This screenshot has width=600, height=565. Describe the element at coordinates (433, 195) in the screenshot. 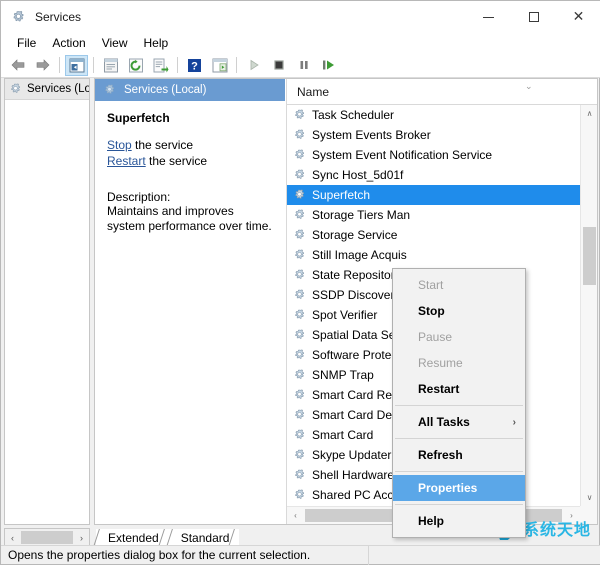

I see `list-item: Superfetch` at that location.